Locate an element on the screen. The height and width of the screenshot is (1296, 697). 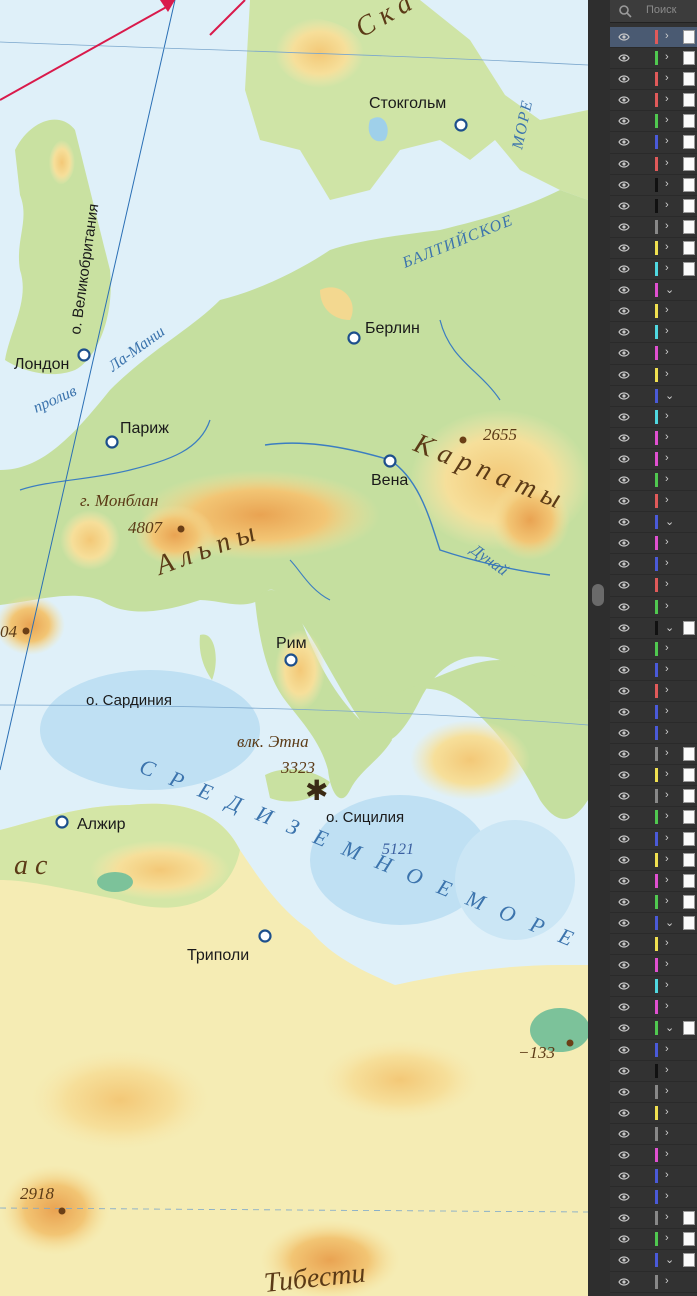
marker-berlin is located at coordinates (354, 338).